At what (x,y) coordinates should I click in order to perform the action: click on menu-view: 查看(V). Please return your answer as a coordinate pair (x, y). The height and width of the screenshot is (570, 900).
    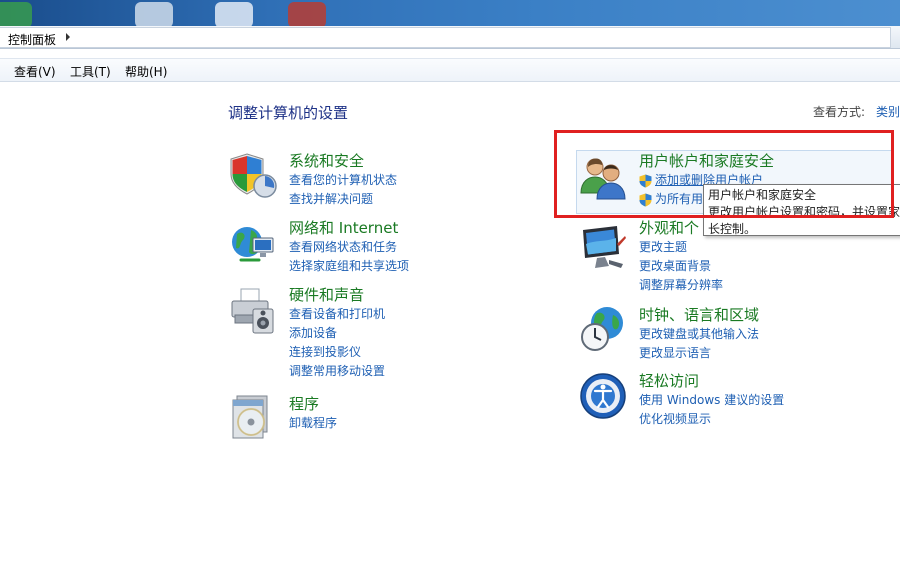
    Looking at the image, I should click on (35, 71).